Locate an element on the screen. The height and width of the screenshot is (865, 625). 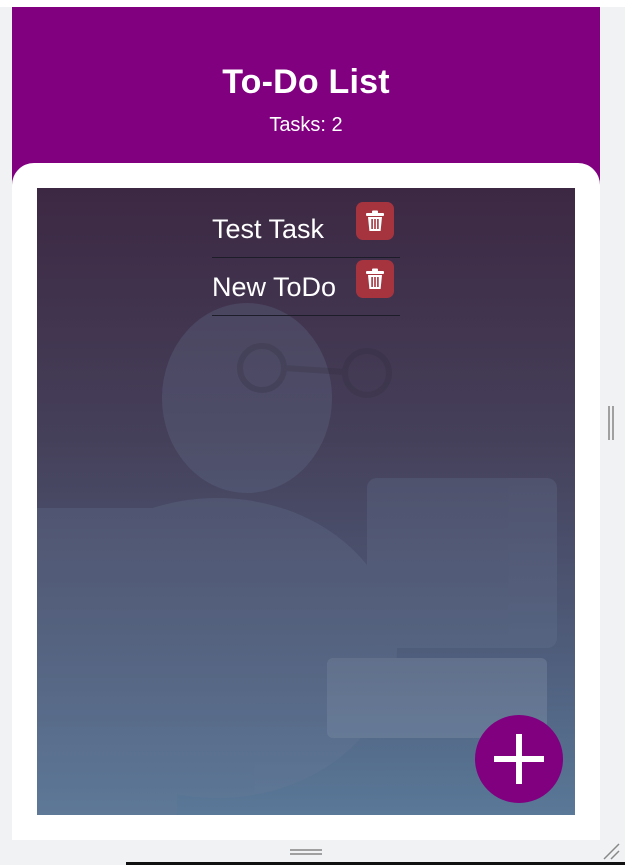
vertical-resize-handle is located at coordinates (611, 423).